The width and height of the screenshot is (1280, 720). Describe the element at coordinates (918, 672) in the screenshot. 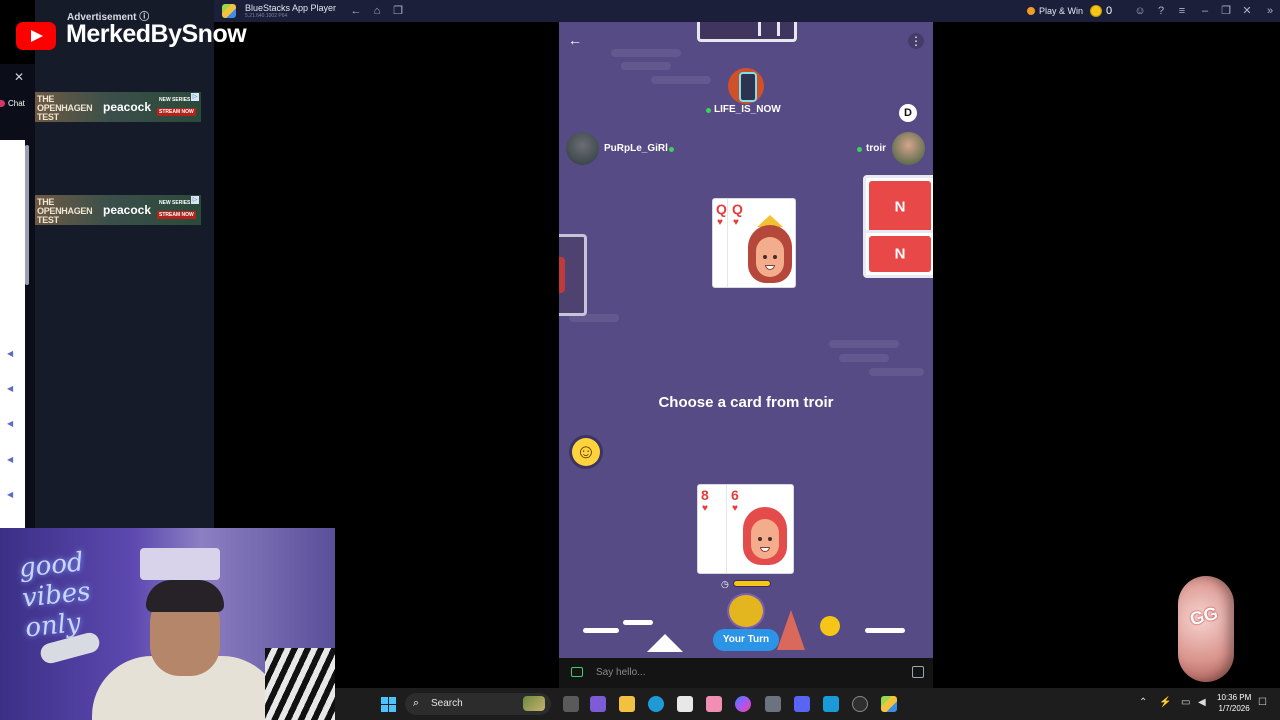

I see `sticker-icon` at that location.